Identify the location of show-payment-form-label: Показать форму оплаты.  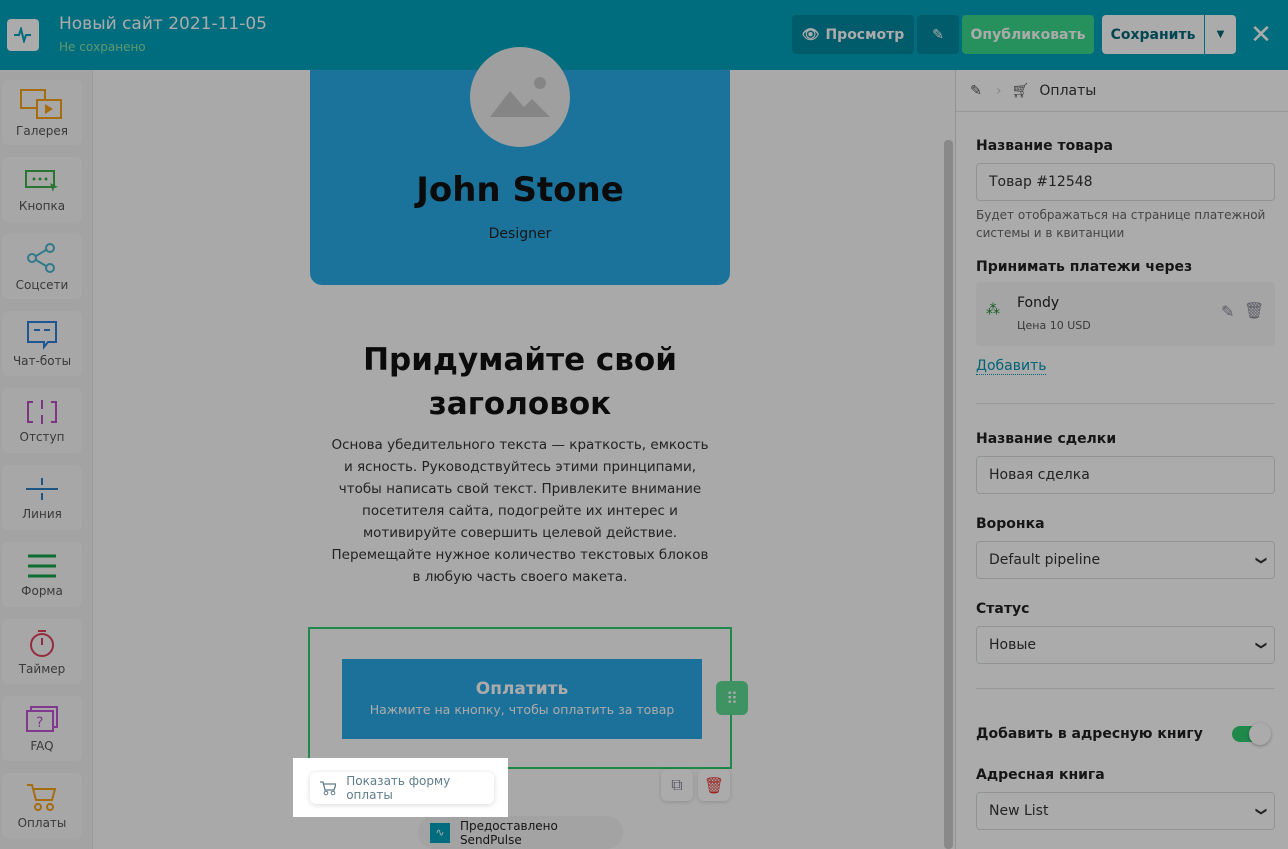
(398, 788).